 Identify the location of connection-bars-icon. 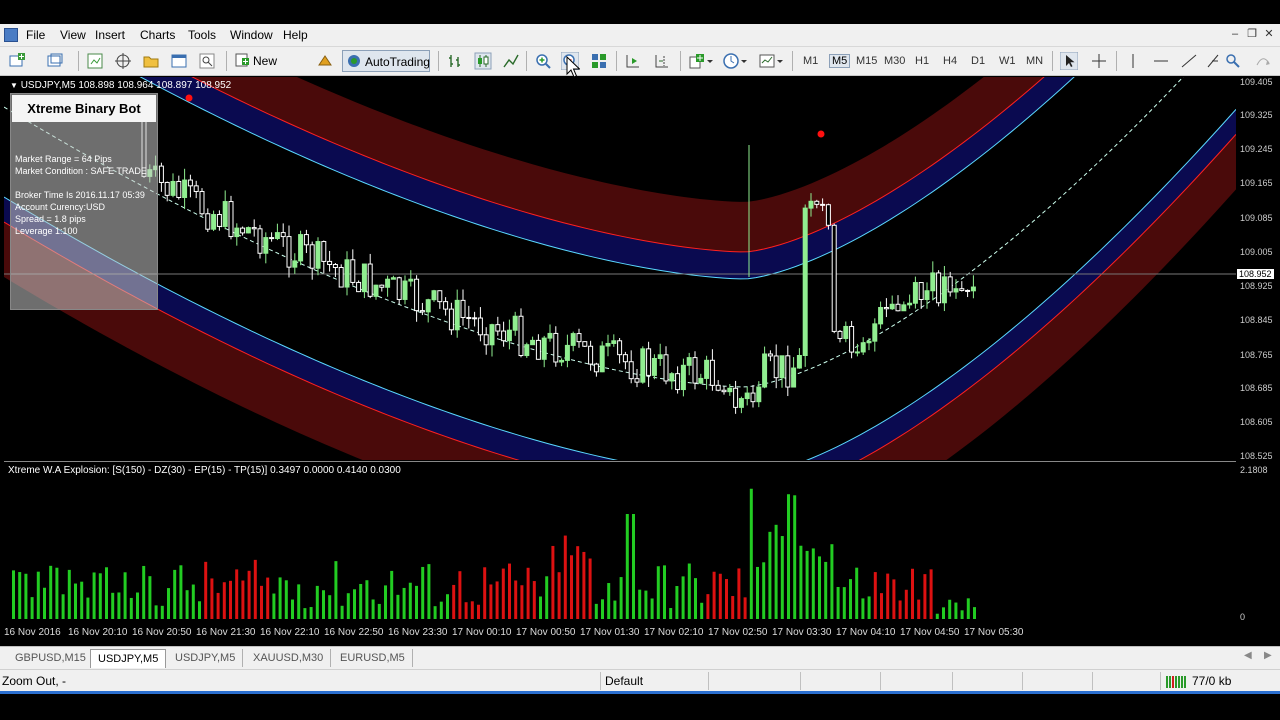
(1177, 681).